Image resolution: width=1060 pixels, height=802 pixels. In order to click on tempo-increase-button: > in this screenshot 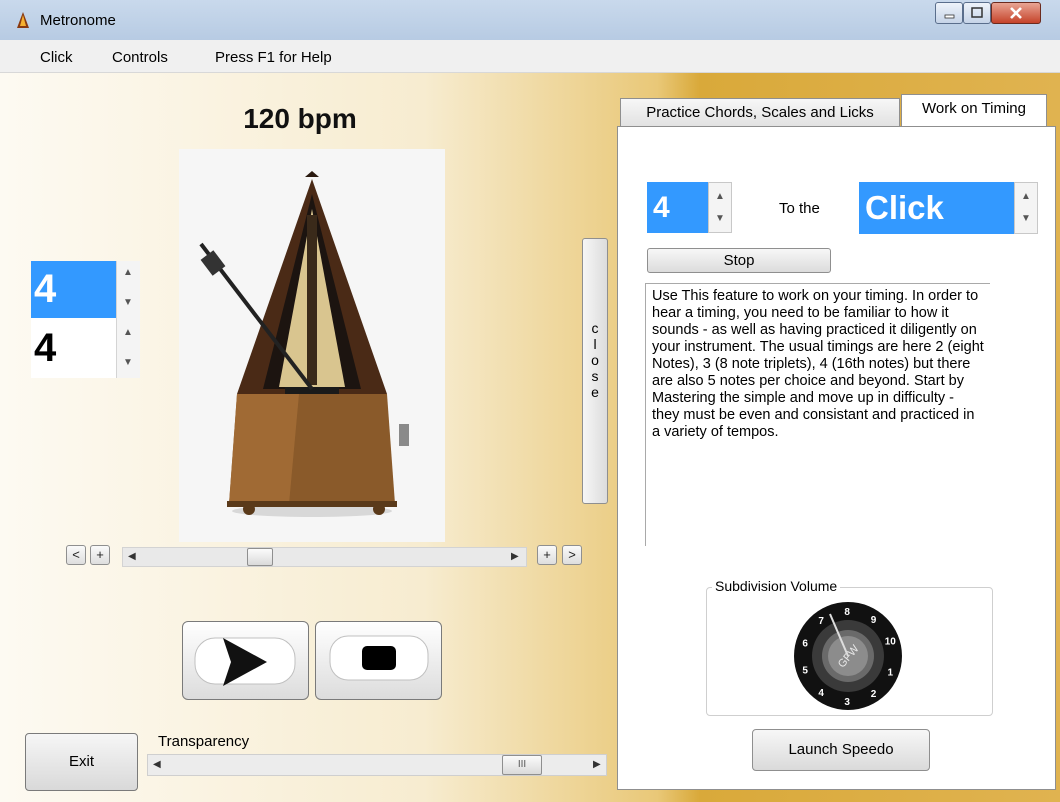, I will do `click(572, 555)`.